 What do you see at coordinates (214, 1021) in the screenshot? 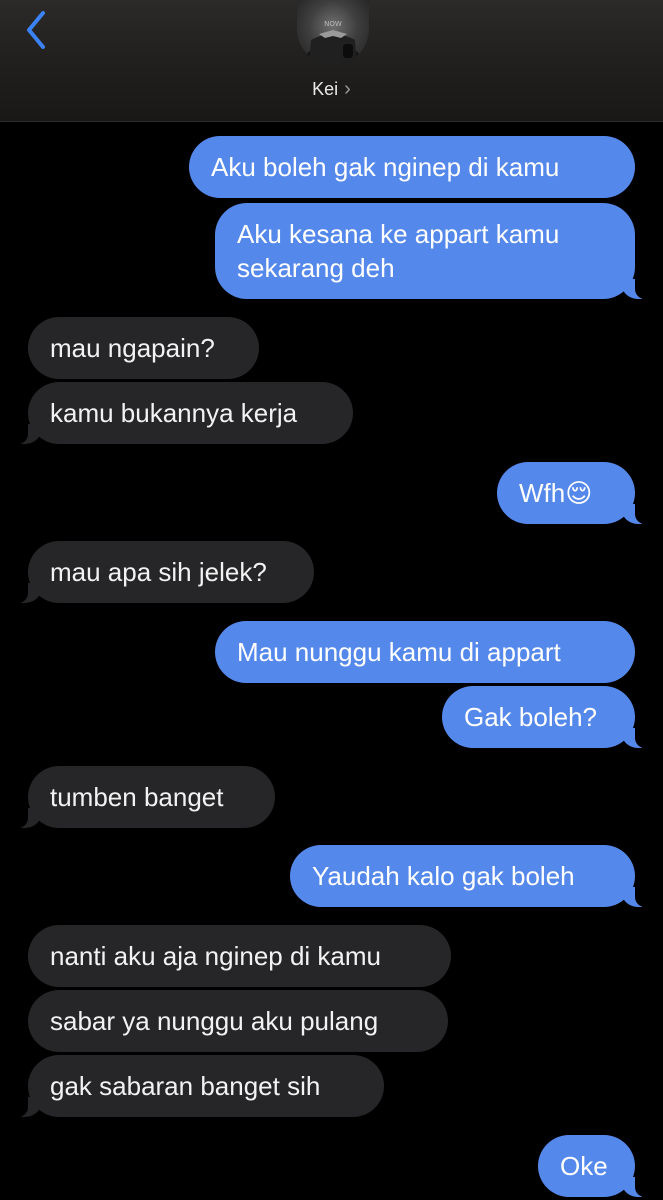
I see `message-text: sabar ya nunggu aku pulang` at bounding box center [214, 1021].